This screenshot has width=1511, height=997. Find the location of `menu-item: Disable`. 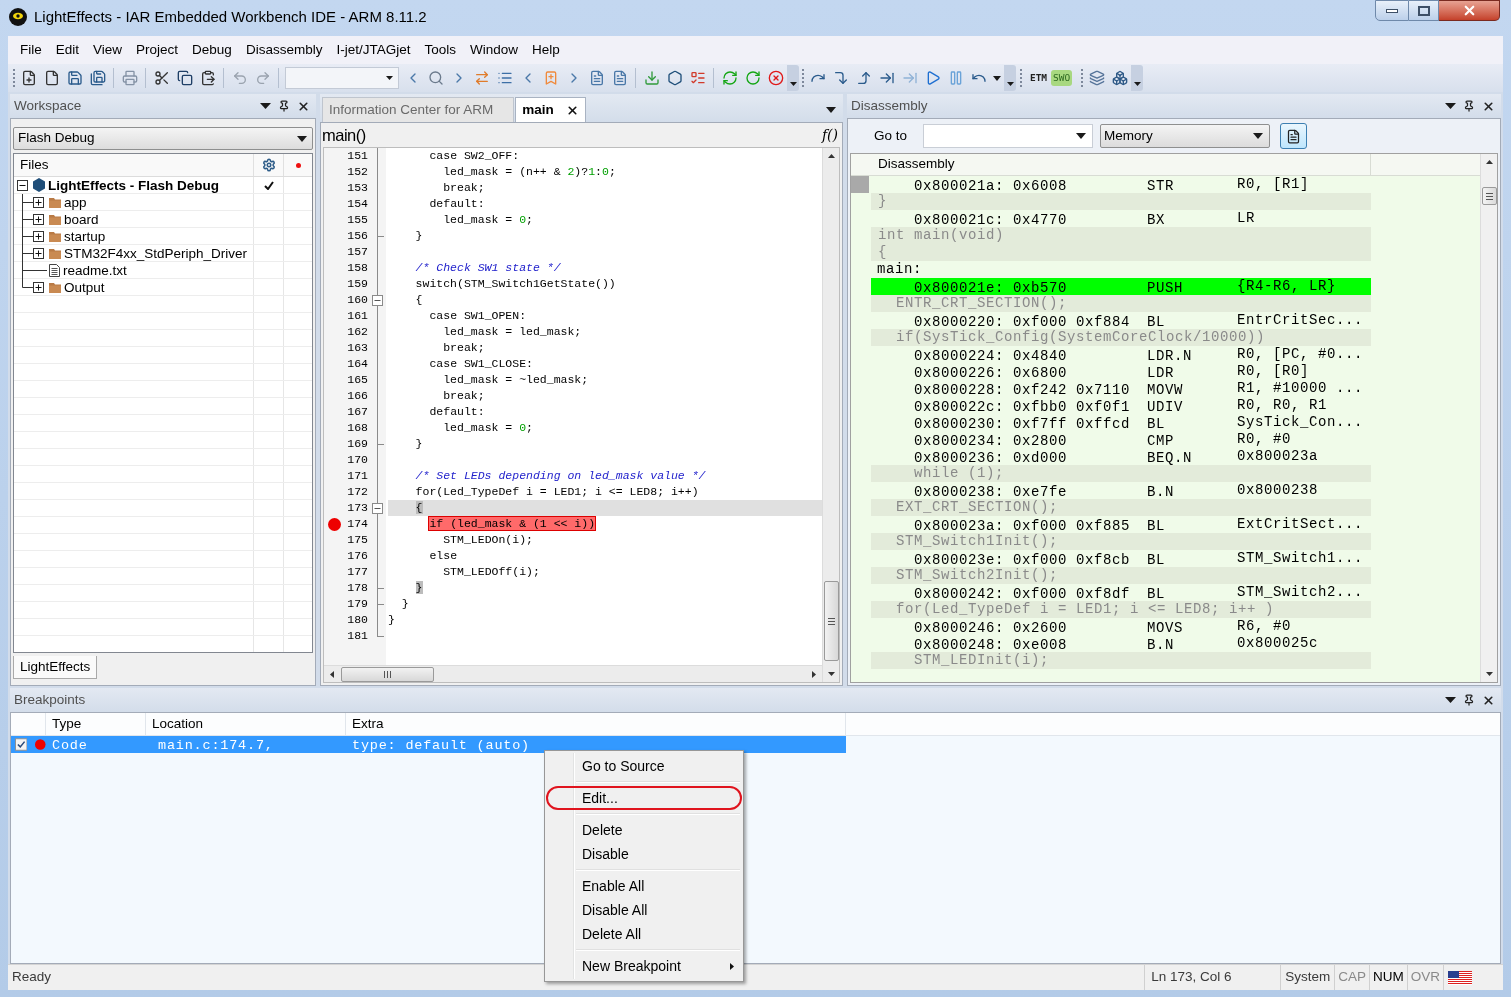

menu-item: Disable is located at coordinates (644, 854).